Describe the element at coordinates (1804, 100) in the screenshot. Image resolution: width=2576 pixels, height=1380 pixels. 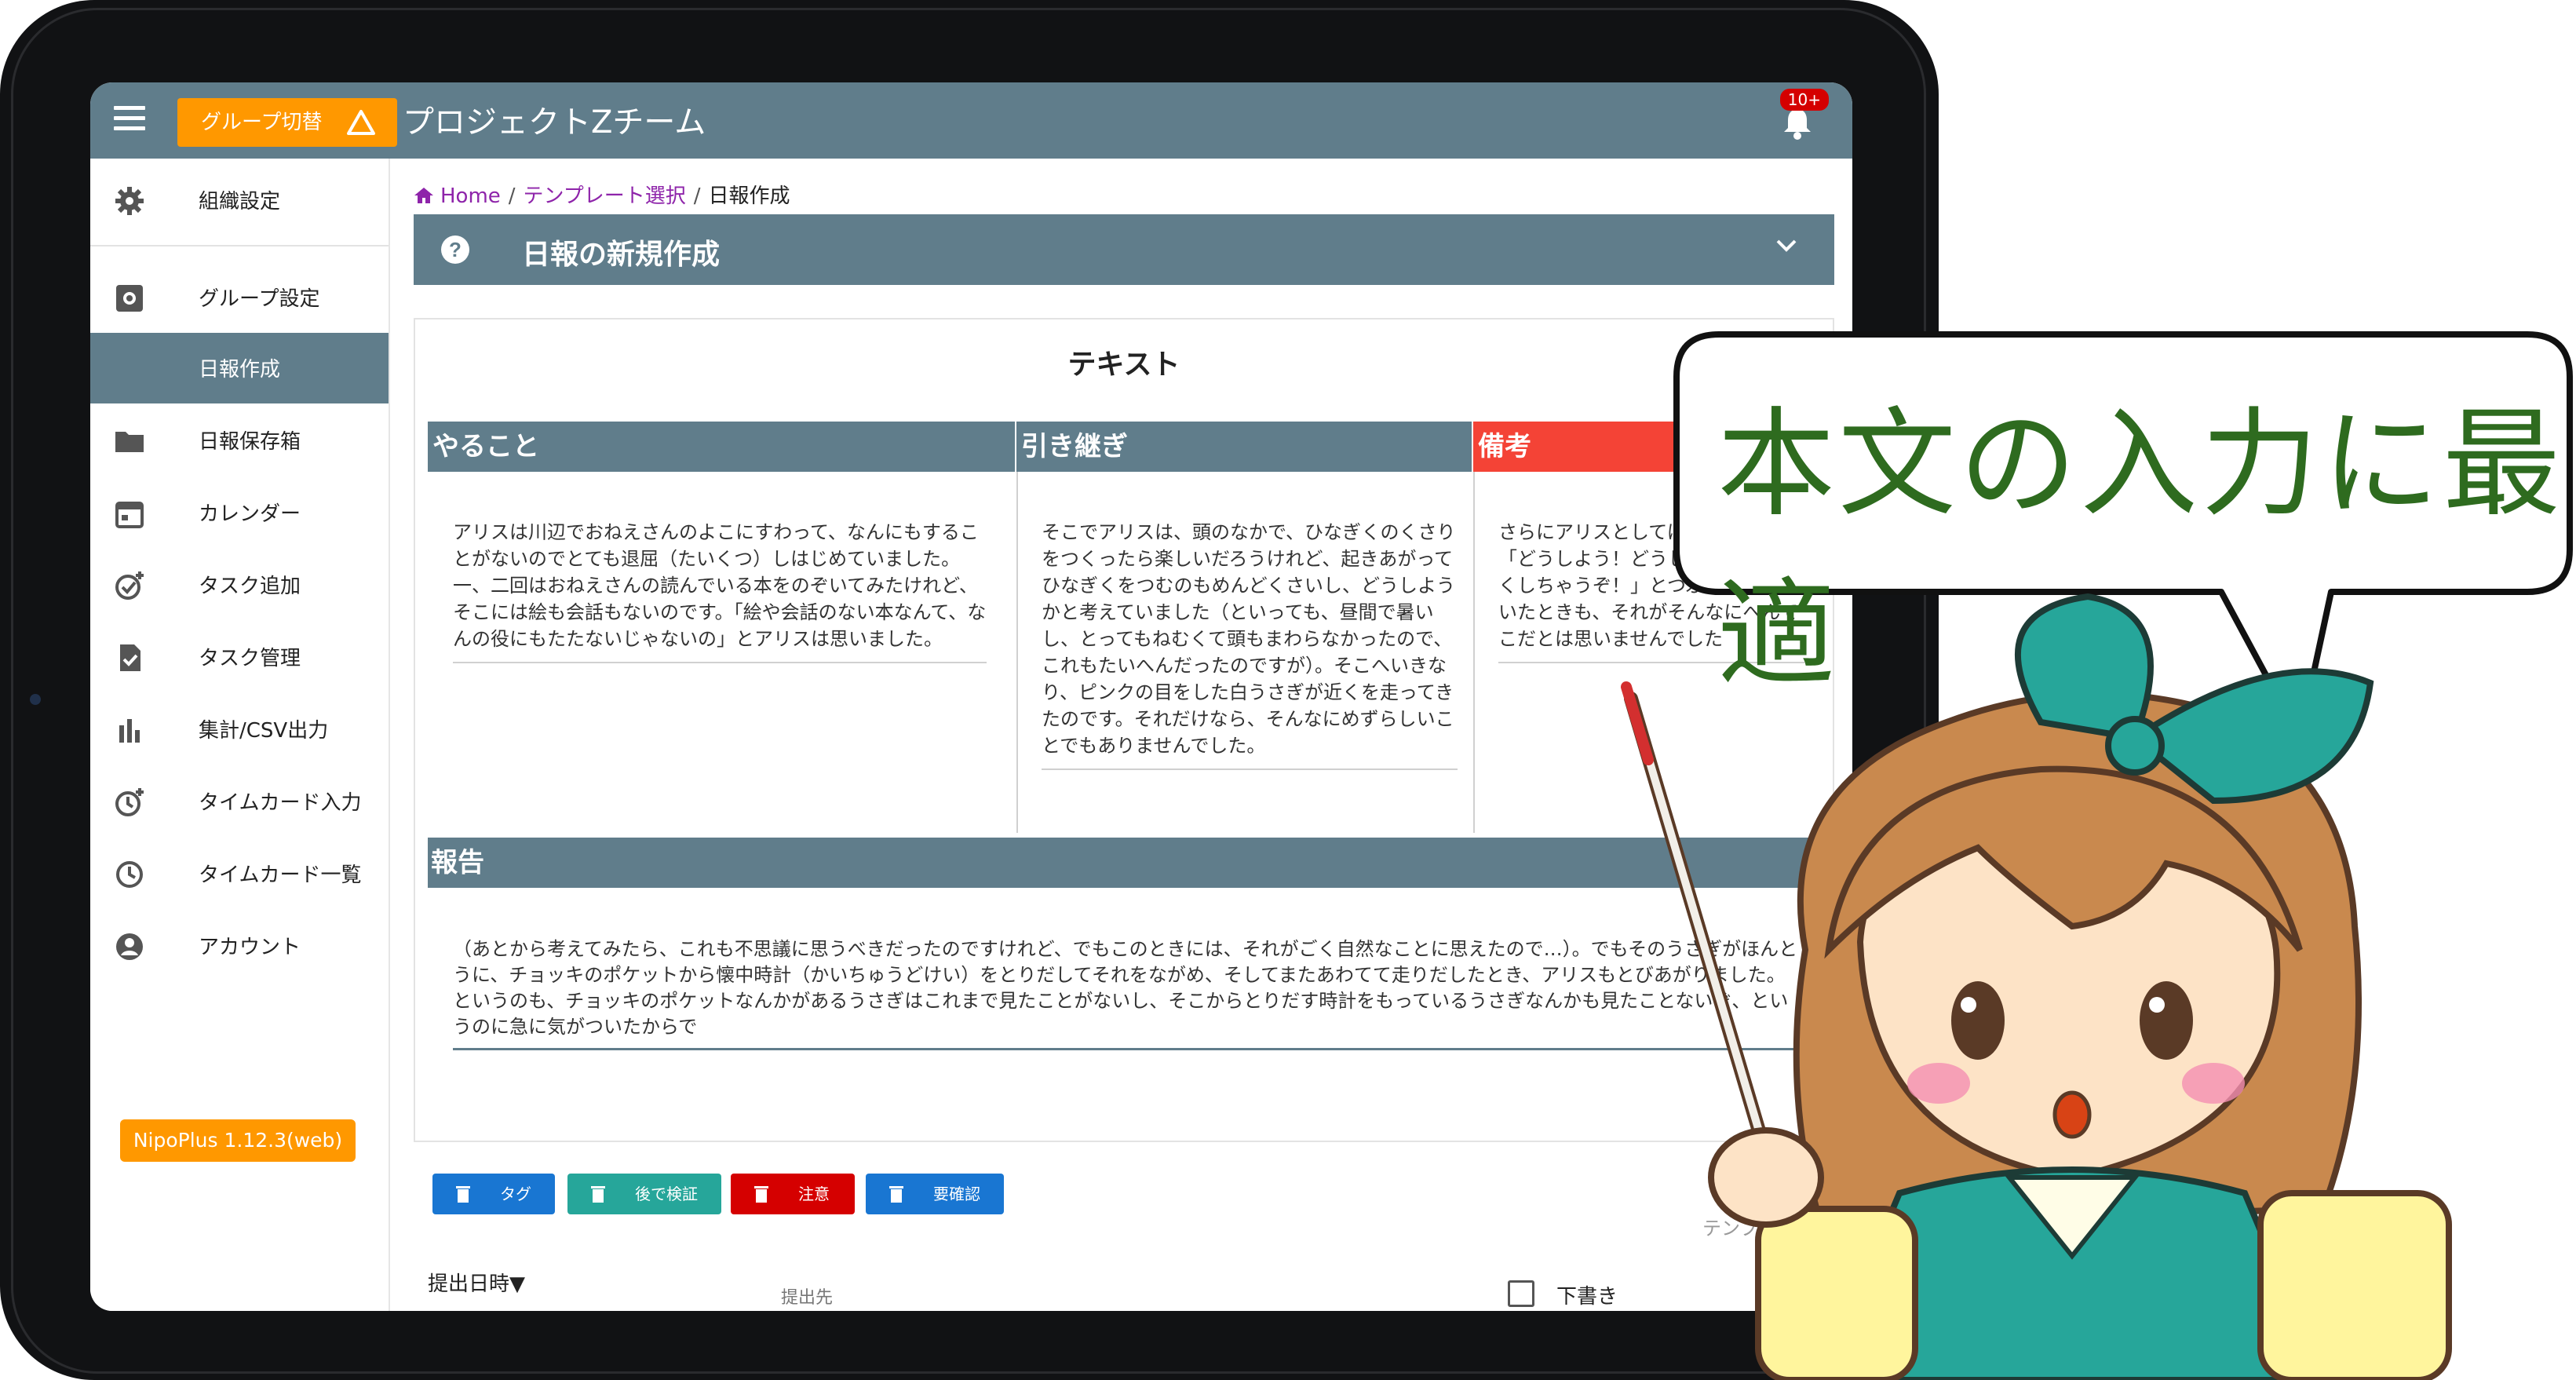
I see `notification-badge: 10+` at that location.